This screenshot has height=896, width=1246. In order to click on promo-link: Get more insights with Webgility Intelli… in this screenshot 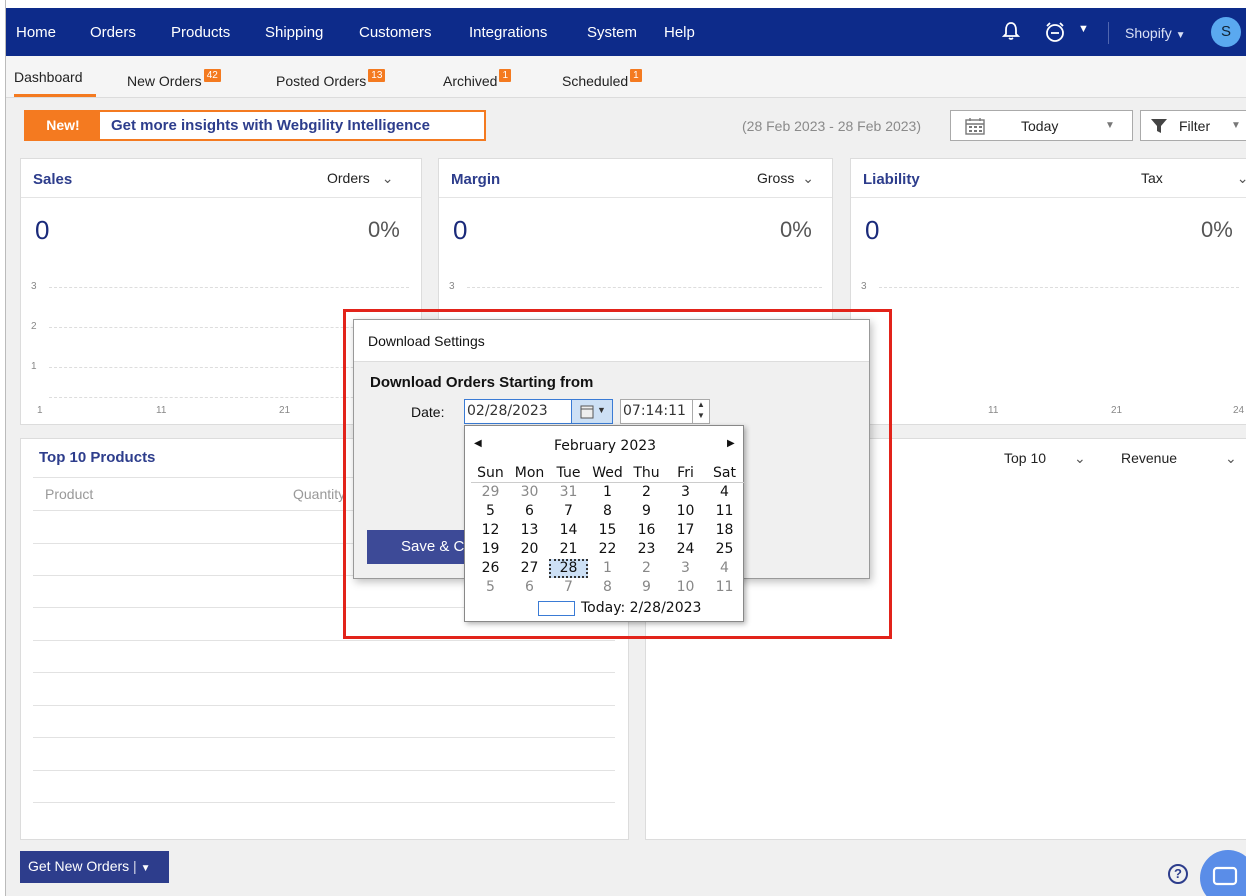, I will do `click(270, 125)`.